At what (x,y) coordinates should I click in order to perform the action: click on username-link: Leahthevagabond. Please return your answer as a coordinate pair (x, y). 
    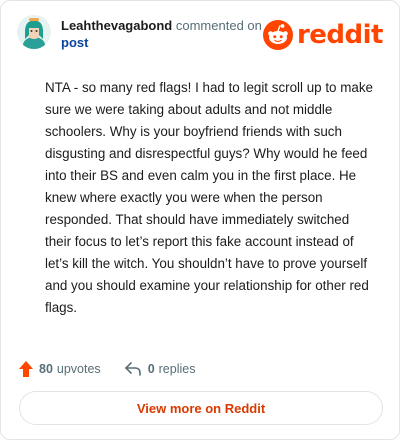
    Looking at the image, I should click on (116, 25).